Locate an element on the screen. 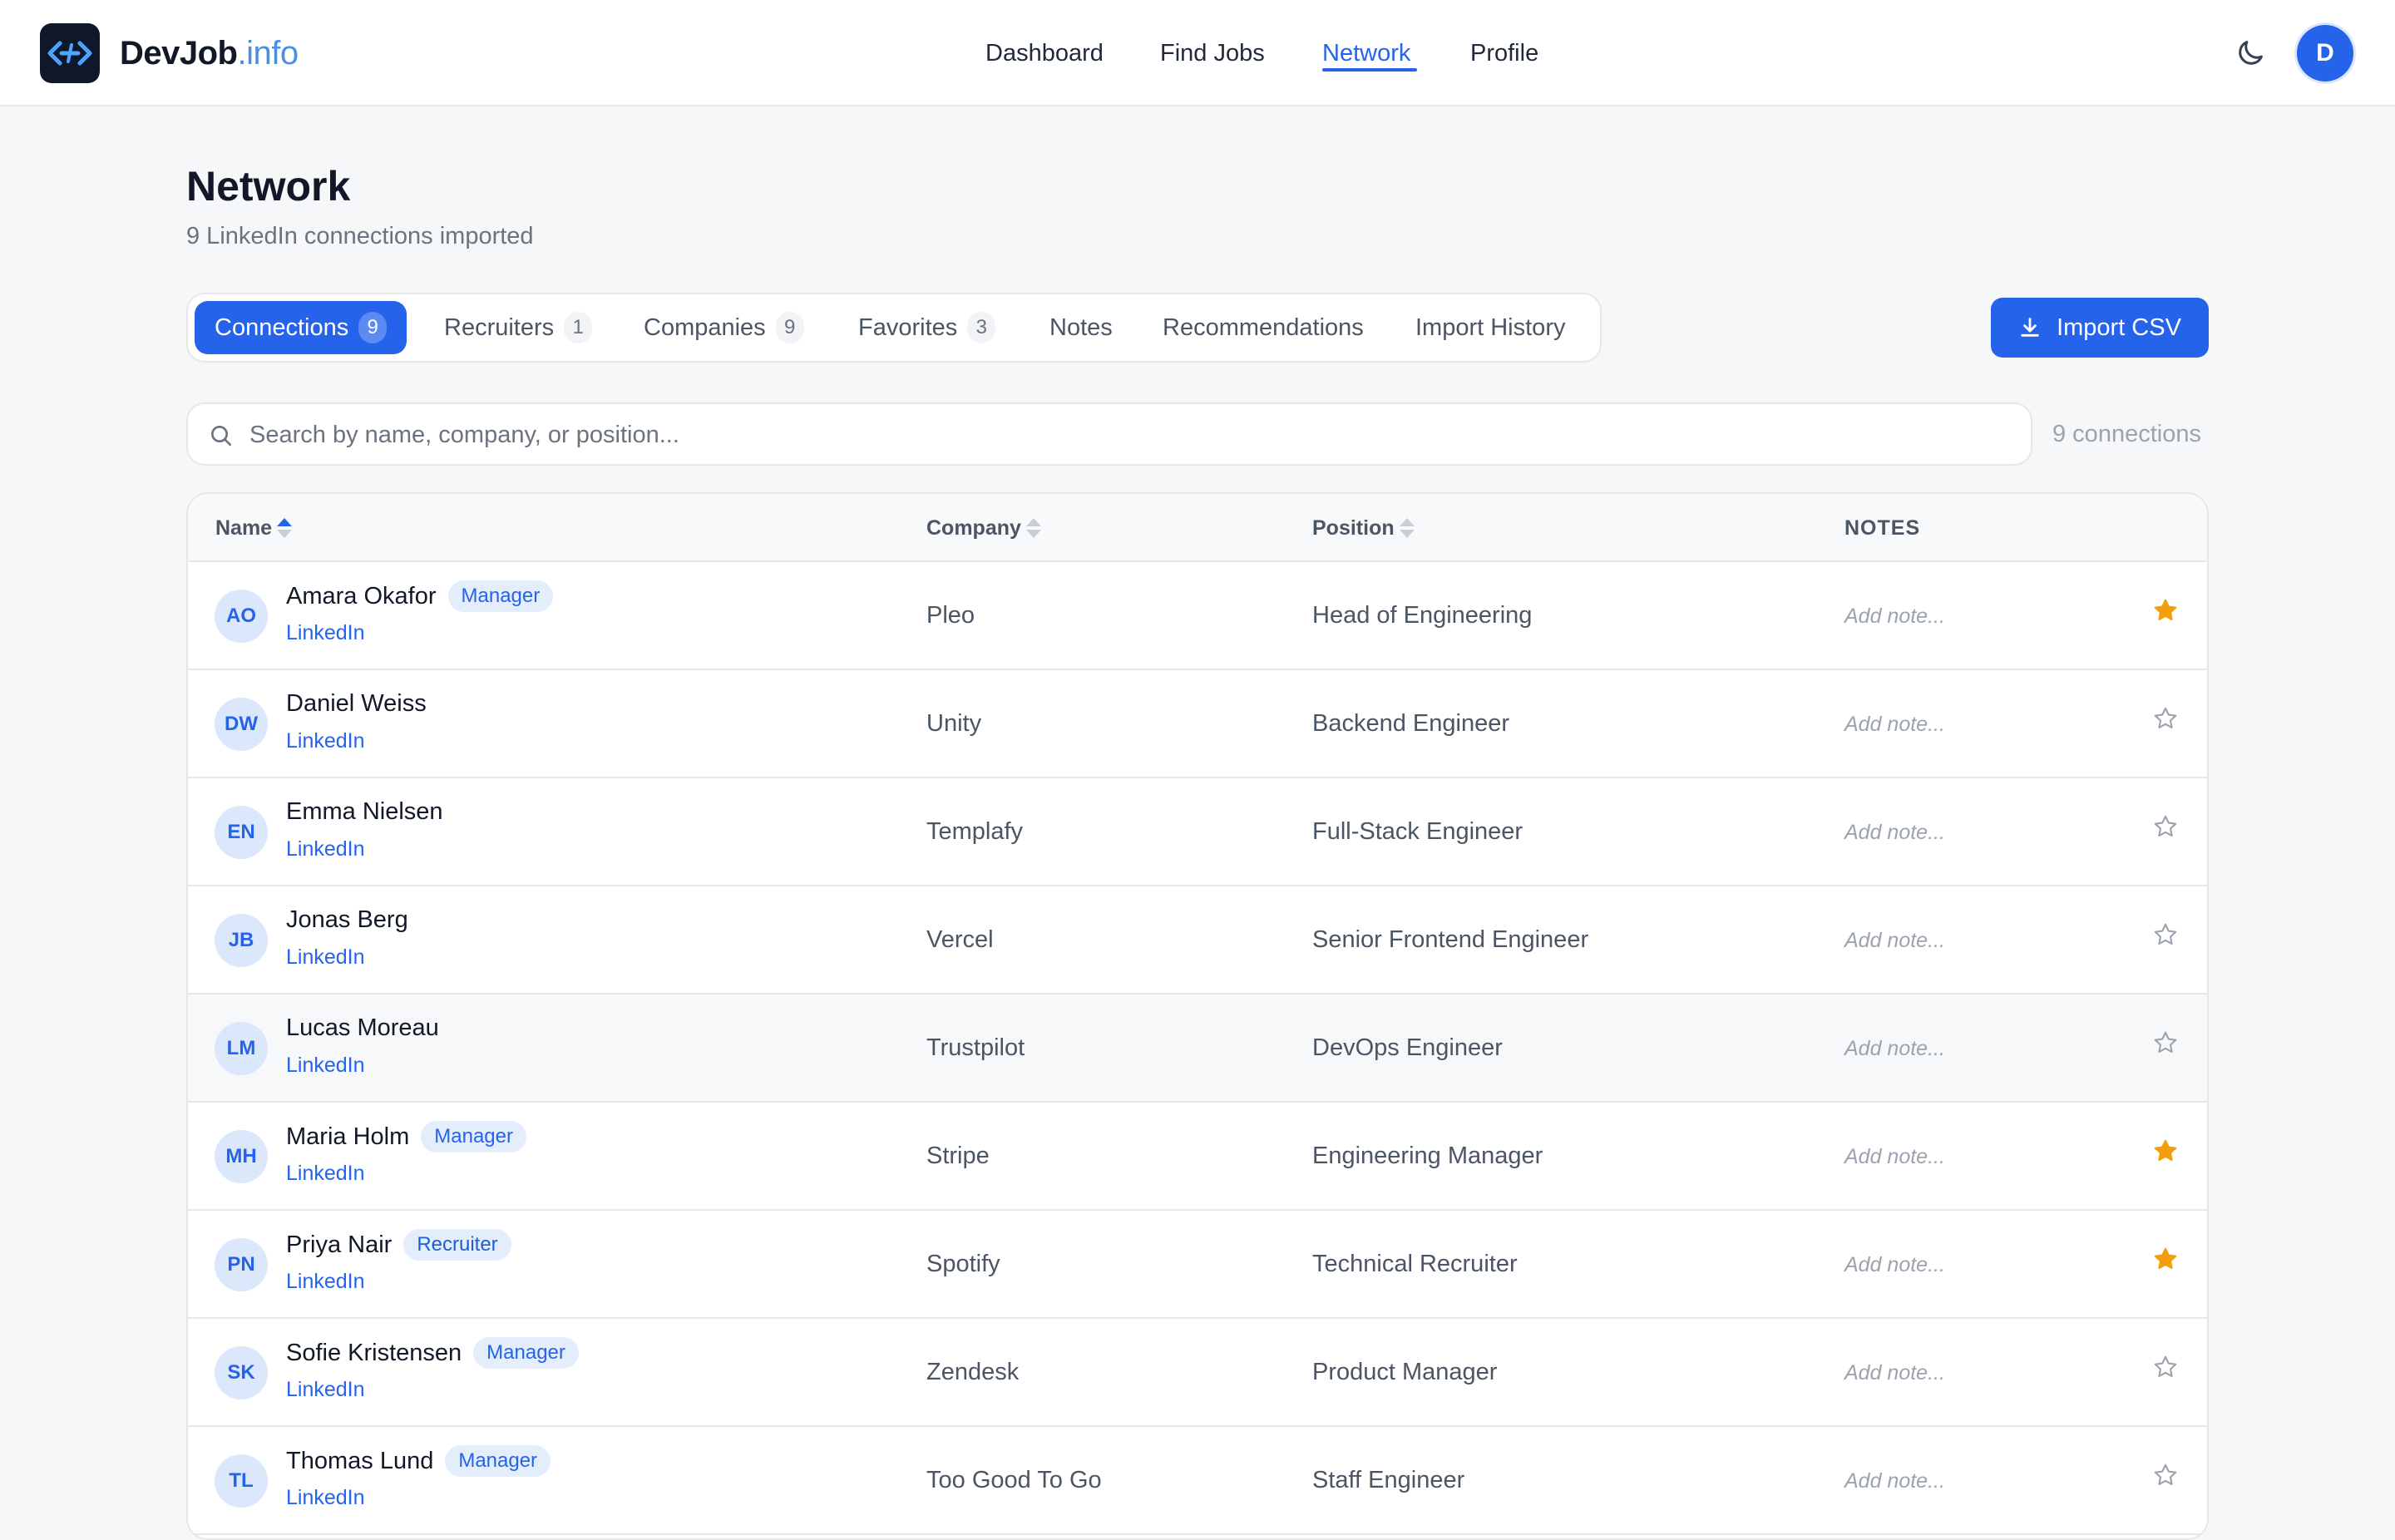  column-header-position: Position is located at coordinates (1364, 528).